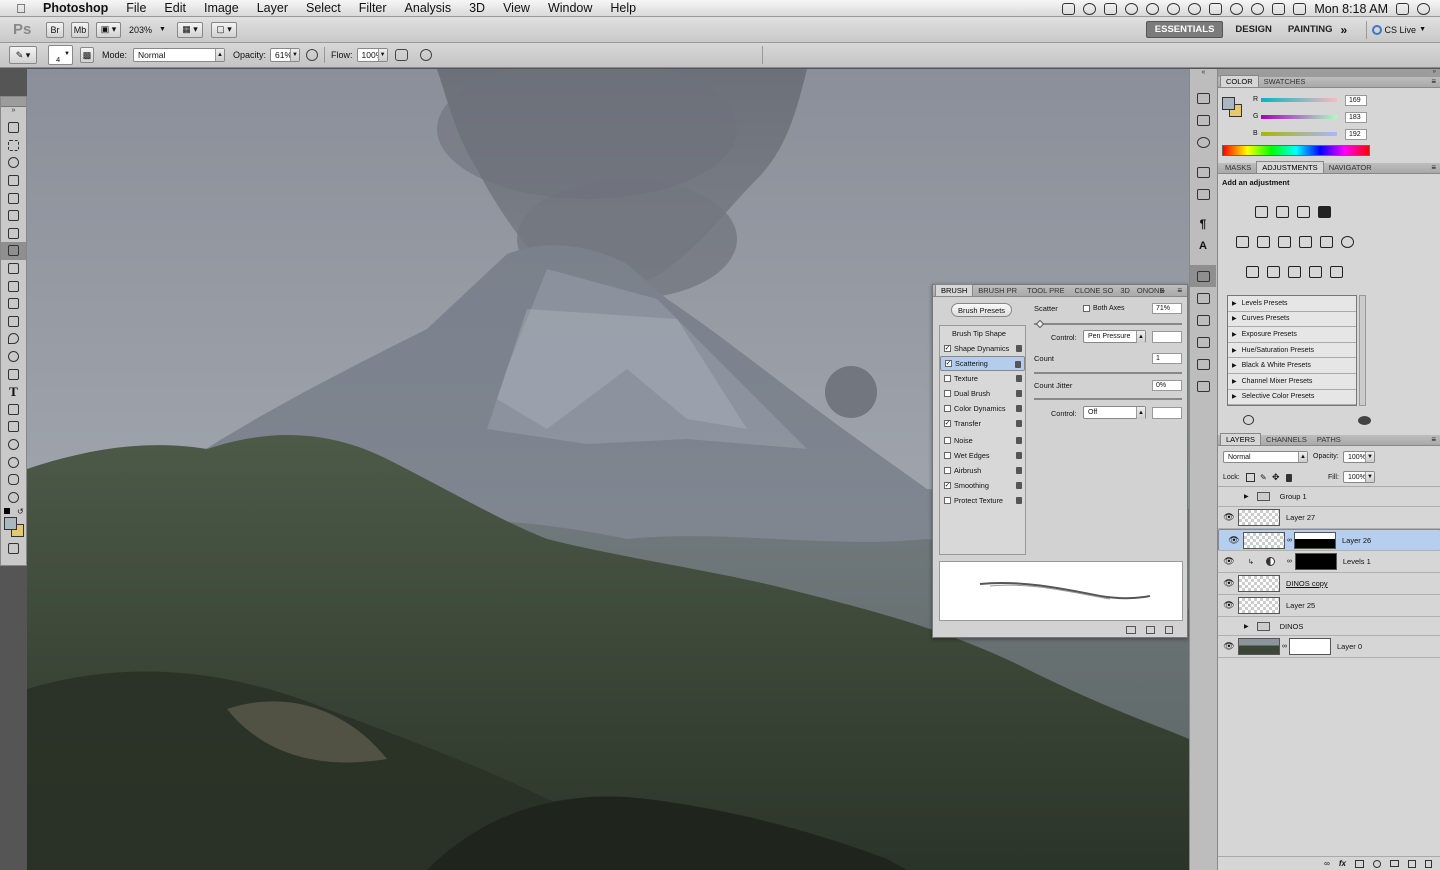 This screenshot has height=870, width=1440. Describe the element at coordinates (1423, 8) in the screenshot. I see `spotlight-search-icon` at that location.